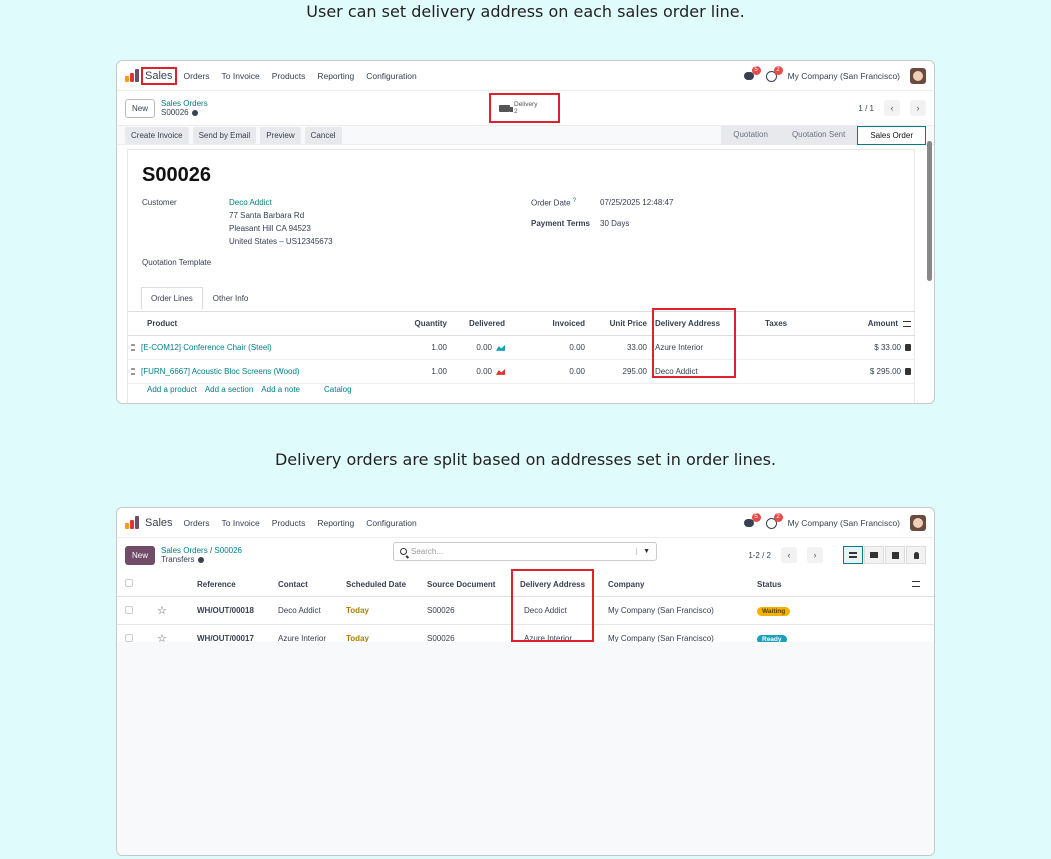  Describe the element at coordinates (620, 323) in the screenshot. I see `col-unit-price: Unit Price` at that location.